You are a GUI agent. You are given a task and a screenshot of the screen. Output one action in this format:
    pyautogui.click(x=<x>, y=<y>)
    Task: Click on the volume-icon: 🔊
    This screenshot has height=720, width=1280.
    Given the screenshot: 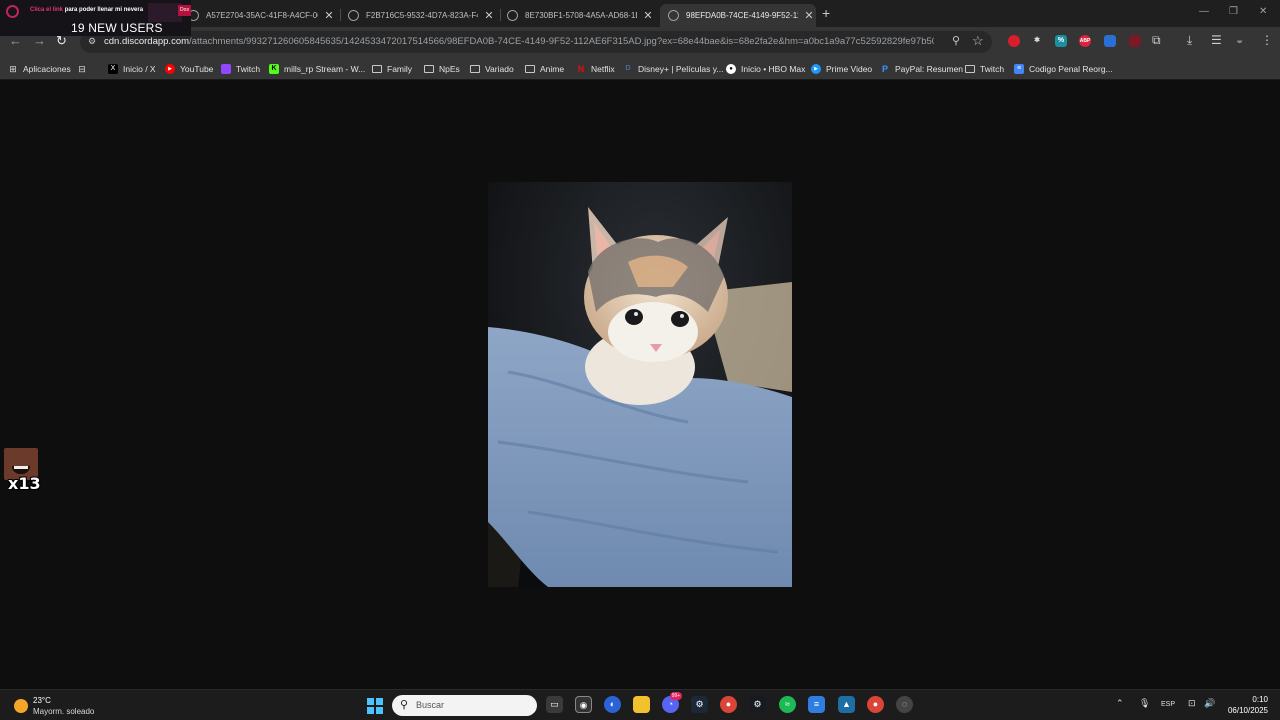 What is the action you would take?
    pyautogui.click(x=1209, y=703)
    